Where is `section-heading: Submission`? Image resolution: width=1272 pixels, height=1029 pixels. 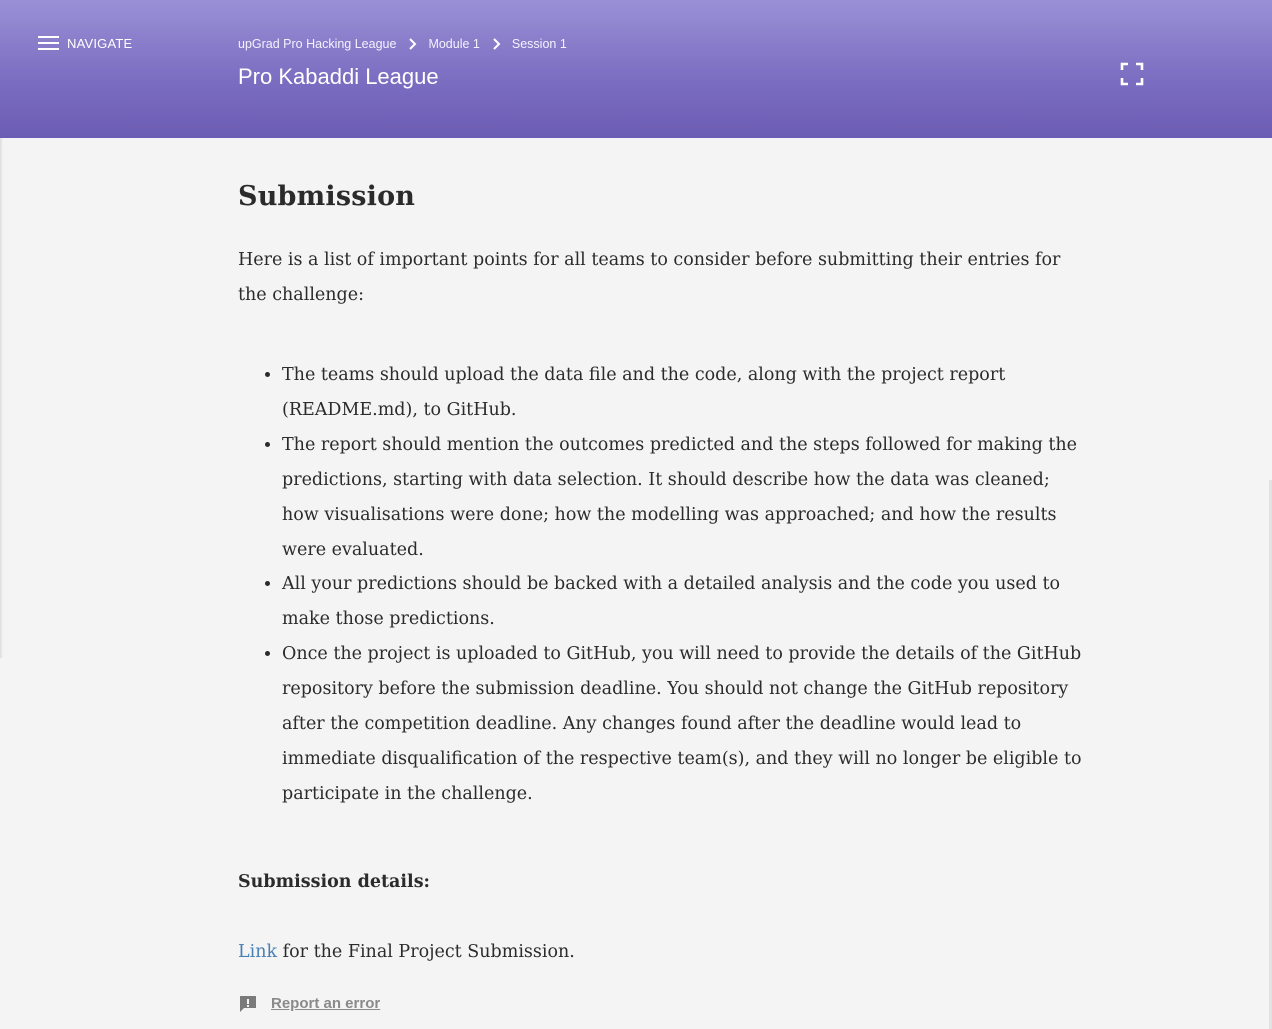
section-heading: Submission is located at coordinates (327, 196).